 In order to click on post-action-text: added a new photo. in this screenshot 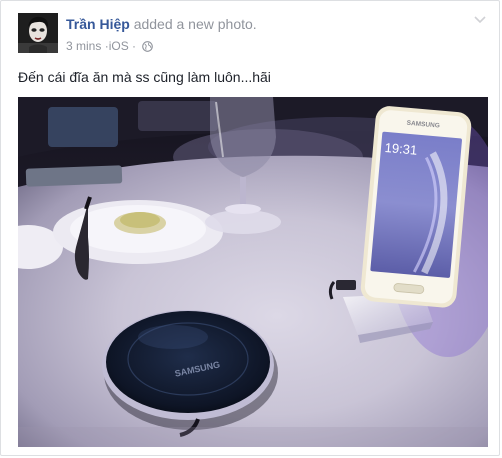, I will do `click(195, 24)`.